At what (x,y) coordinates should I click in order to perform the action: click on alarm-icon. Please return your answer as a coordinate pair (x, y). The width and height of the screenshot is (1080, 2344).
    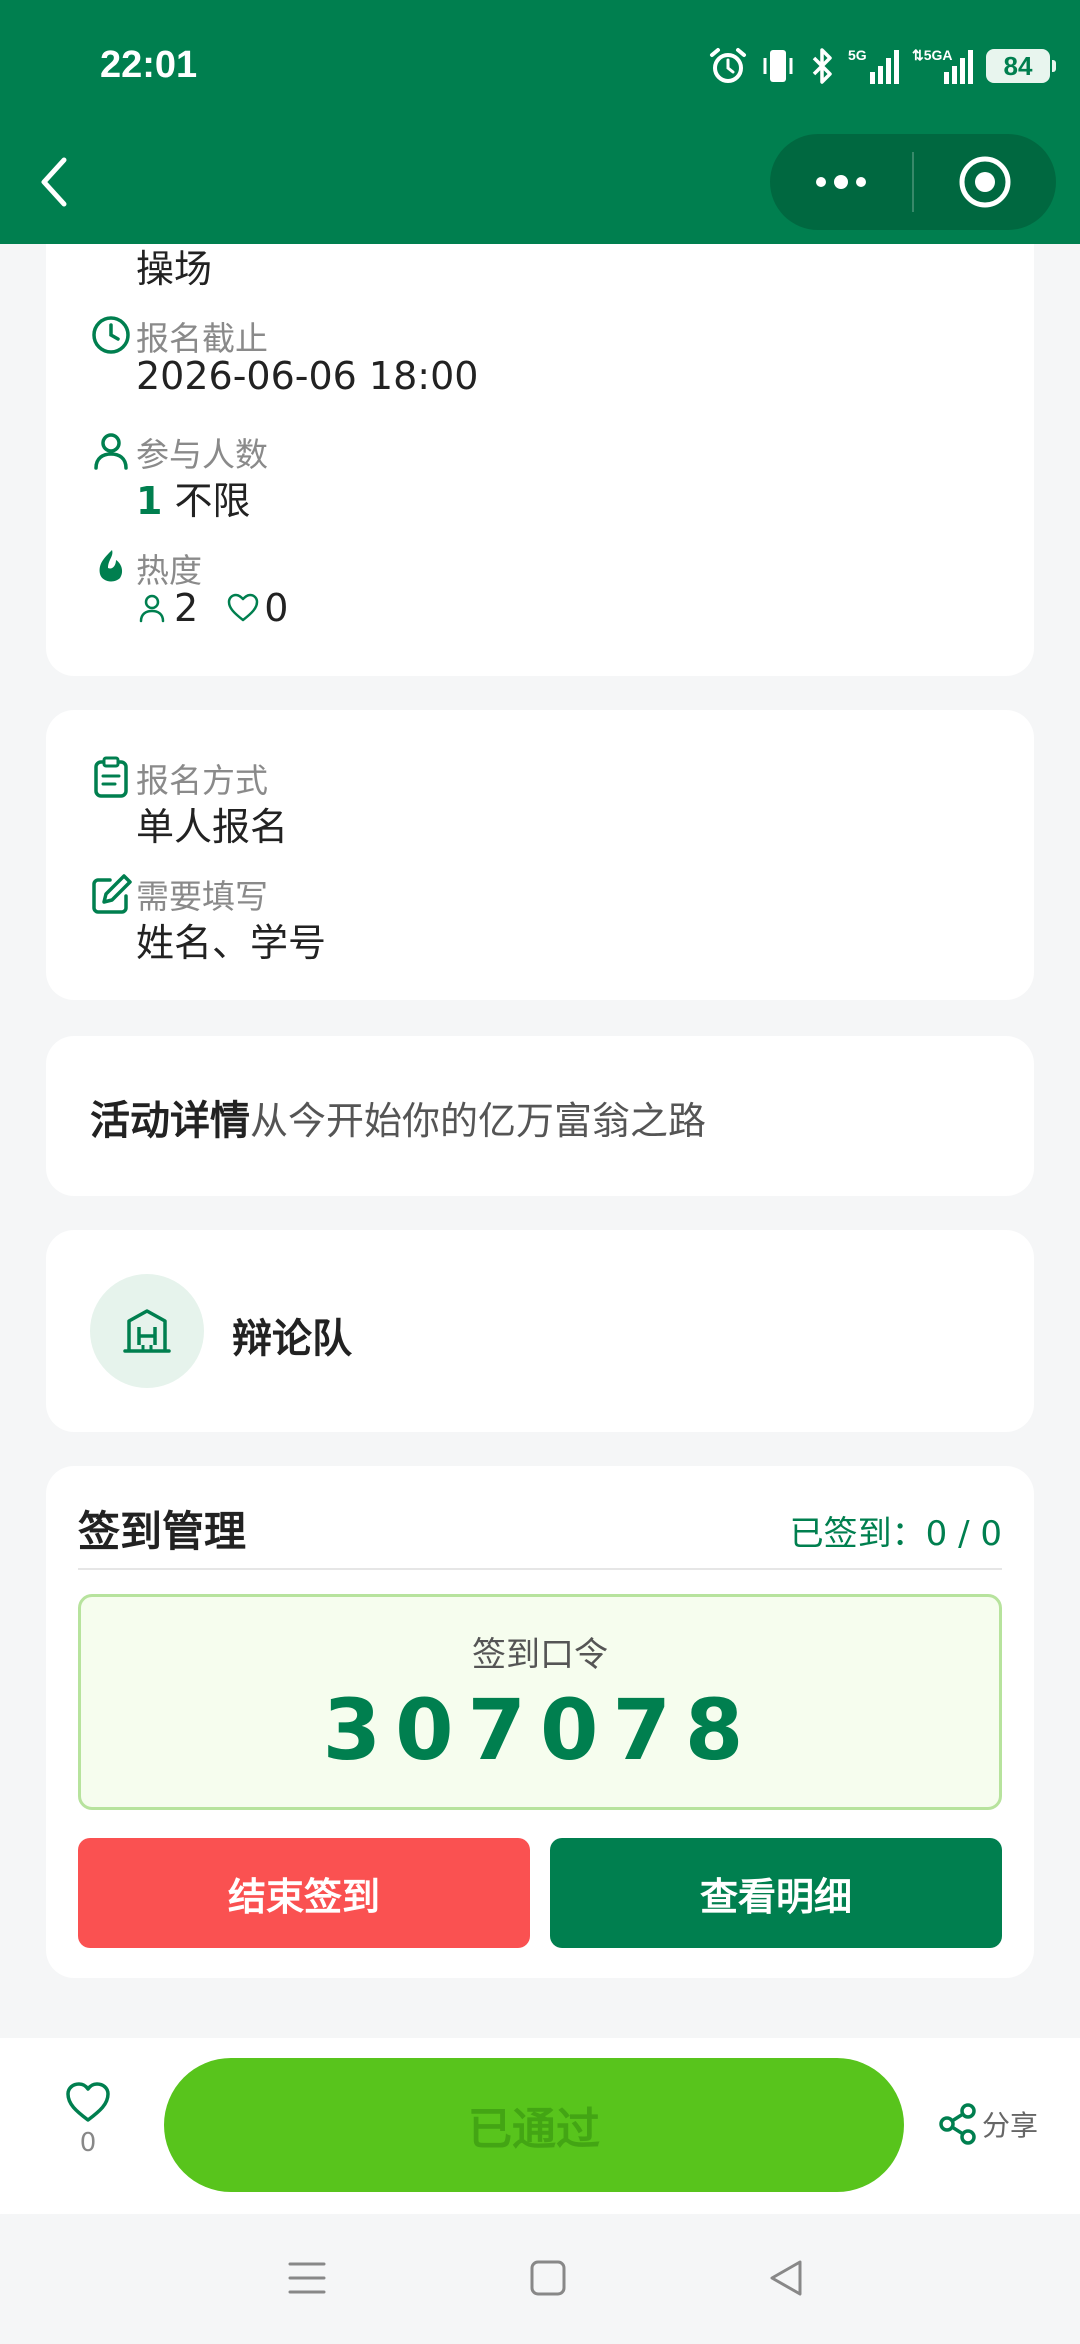
    Looking at the image, I should click on (728, 65).